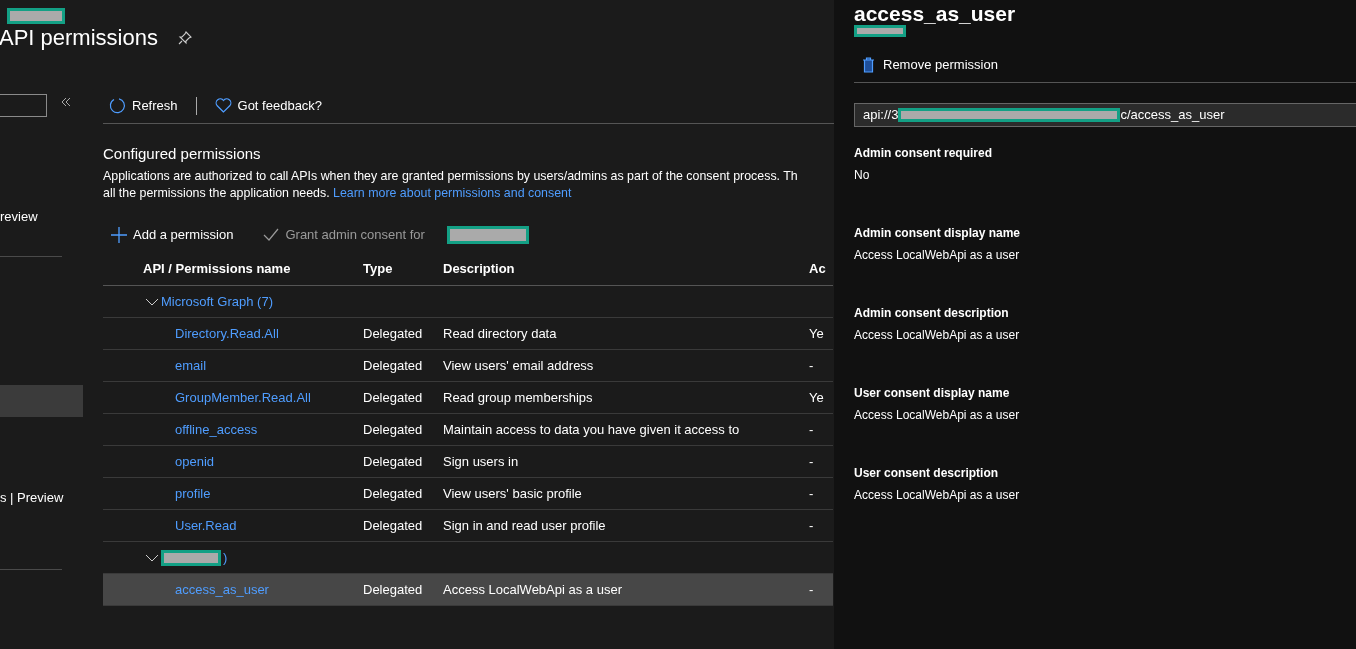 The height and width of the screenshot is (649, 1356). I want to click on permission-row: GroupMember.Read.All Delegated Read group memberships Ye, so click(468, 397).